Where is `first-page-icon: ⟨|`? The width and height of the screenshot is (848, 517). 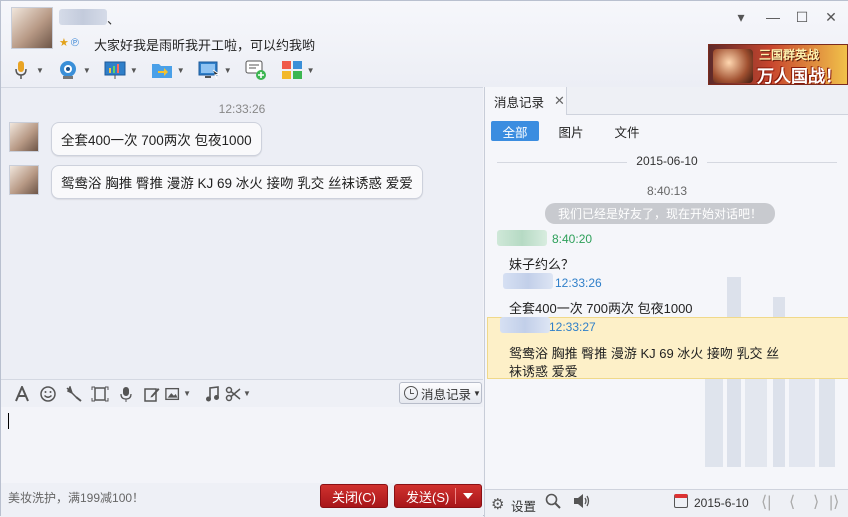
first-page-icon: ⟨| is located at coordinates (766, 502).